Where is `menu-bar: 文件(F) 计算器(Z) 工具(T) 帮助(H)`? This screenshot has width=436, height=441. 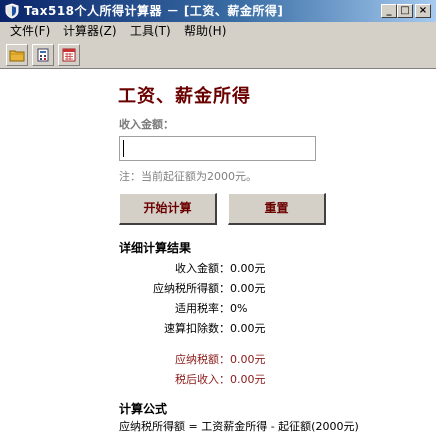
menu-bar: 文件(F) 计算器(Z) 工具(T) 帮助(H) is located at coordinates (218, 31).